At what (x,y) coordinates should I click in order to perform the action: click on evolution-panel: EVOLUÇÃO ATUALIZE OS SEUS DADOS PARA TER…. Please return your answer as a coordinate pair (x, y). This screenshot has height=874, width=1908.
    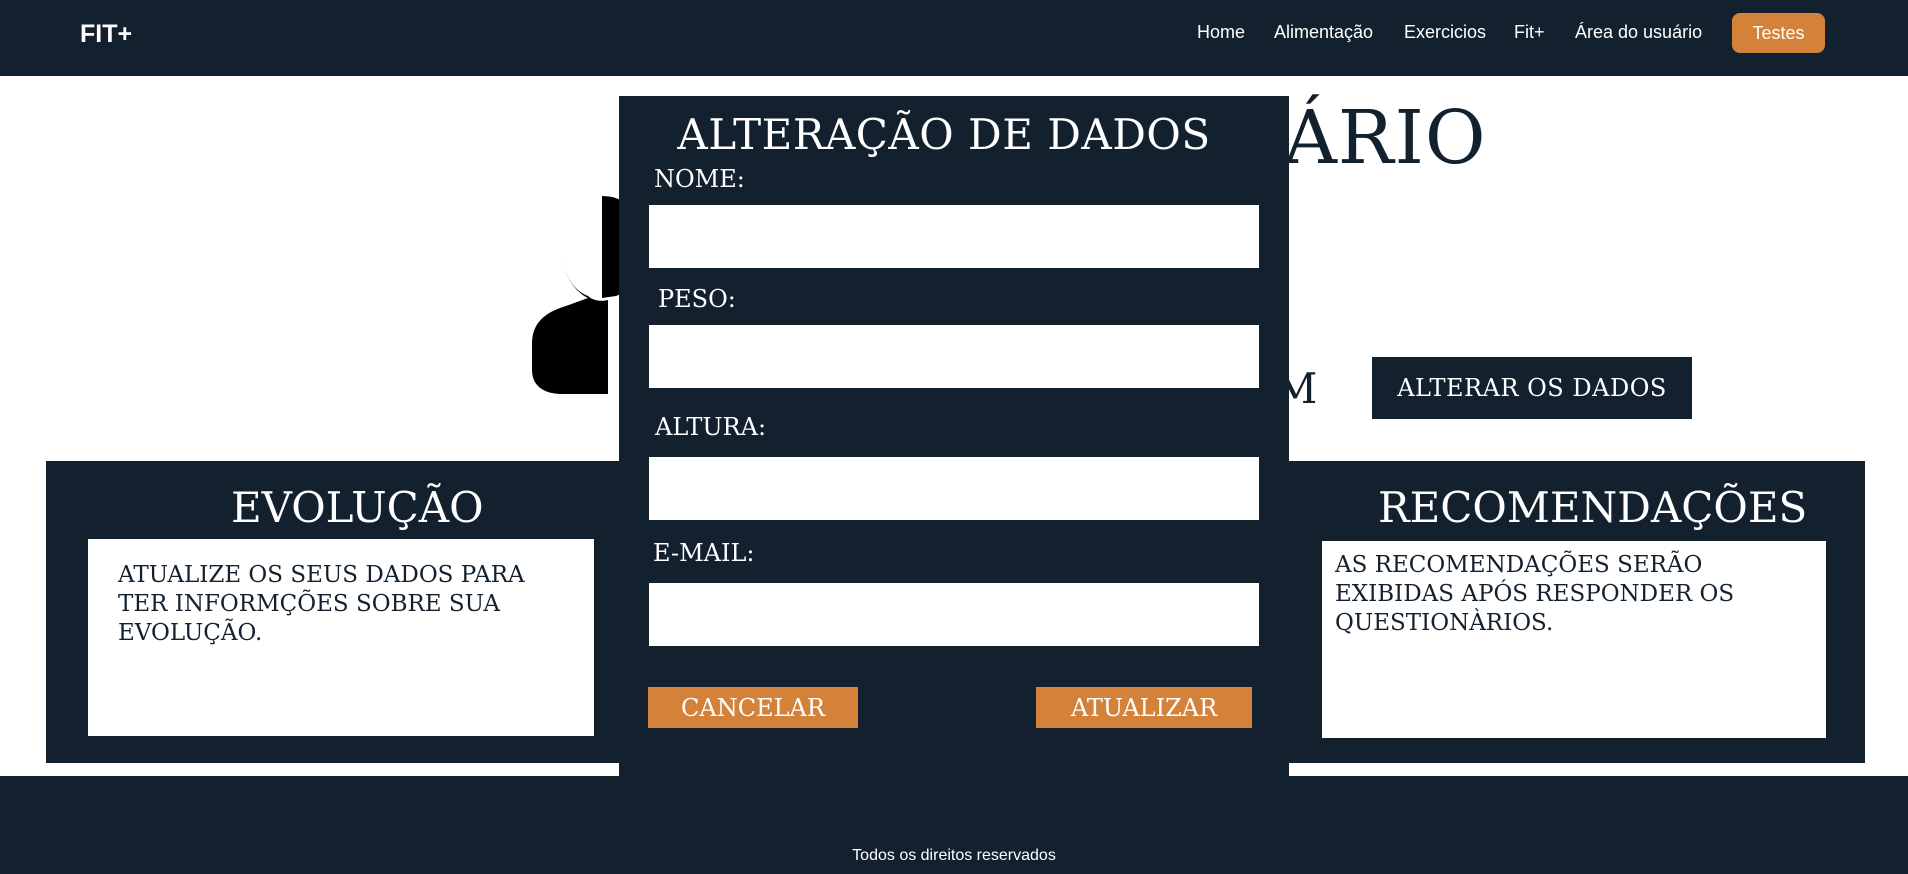
    Looking at the image, I should click on (336, 612).